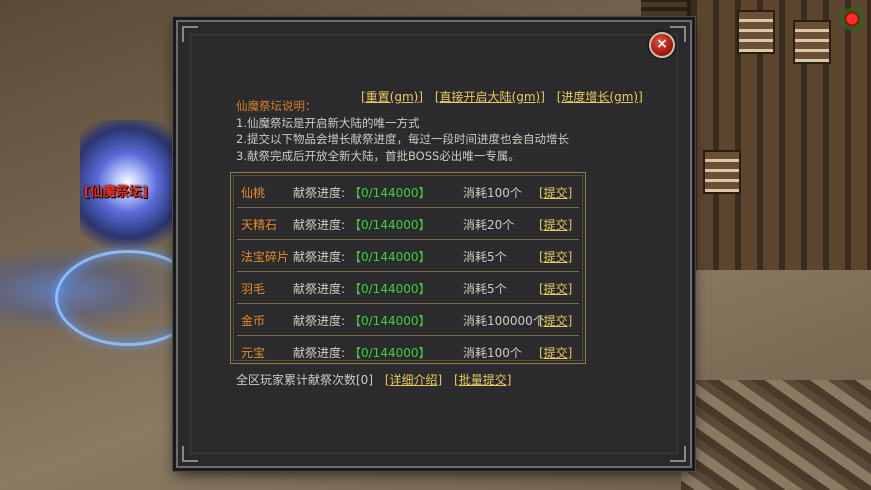 The height and width of the screenshot is (490, 871). Describe the element at coordinates (265, 257) in the screenshot. I see `item-name: 法宝碎片` at that location.